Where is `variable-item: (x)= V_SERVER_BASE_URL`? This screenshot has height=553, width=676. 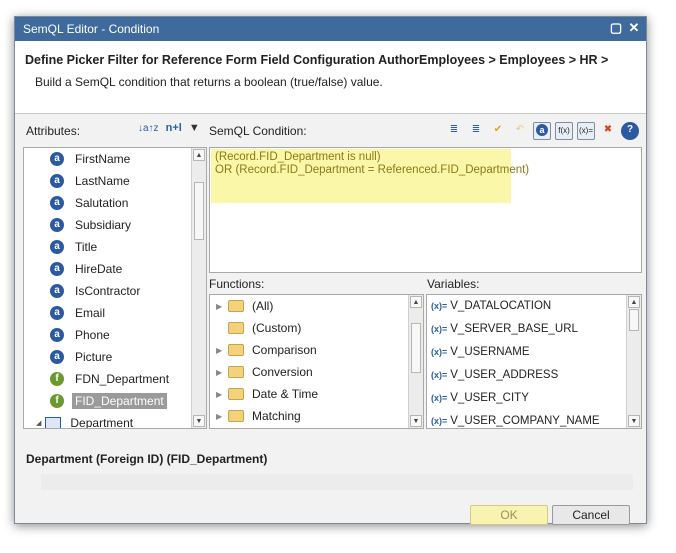 variable-item: (x)= V_SERVER_BASE_URL is located at coordinates (504, 329).